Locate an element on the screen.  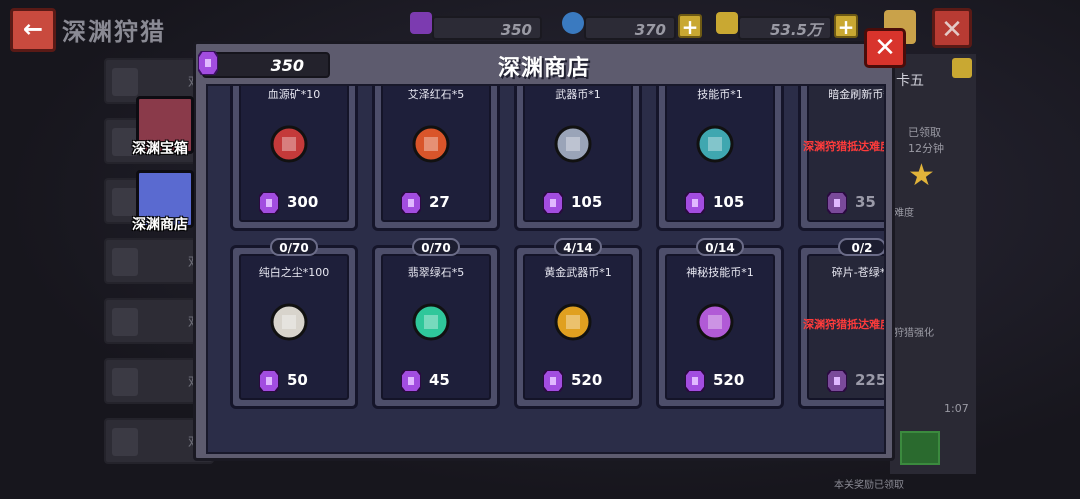
item-name: 艾泽红石*5 is located at coordinates (436, 94).